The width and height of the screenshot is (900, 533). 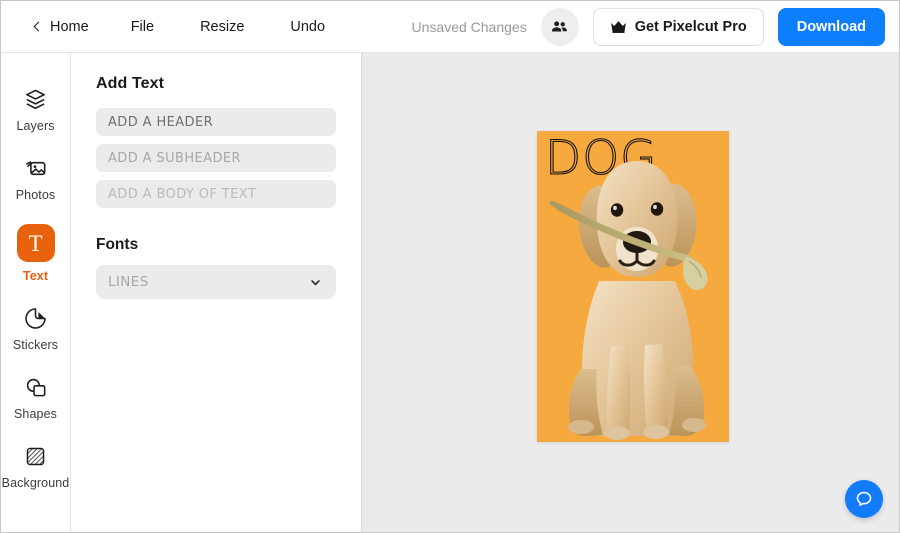 I want to click on chevron-down-icon, so click(x=315, y=282).